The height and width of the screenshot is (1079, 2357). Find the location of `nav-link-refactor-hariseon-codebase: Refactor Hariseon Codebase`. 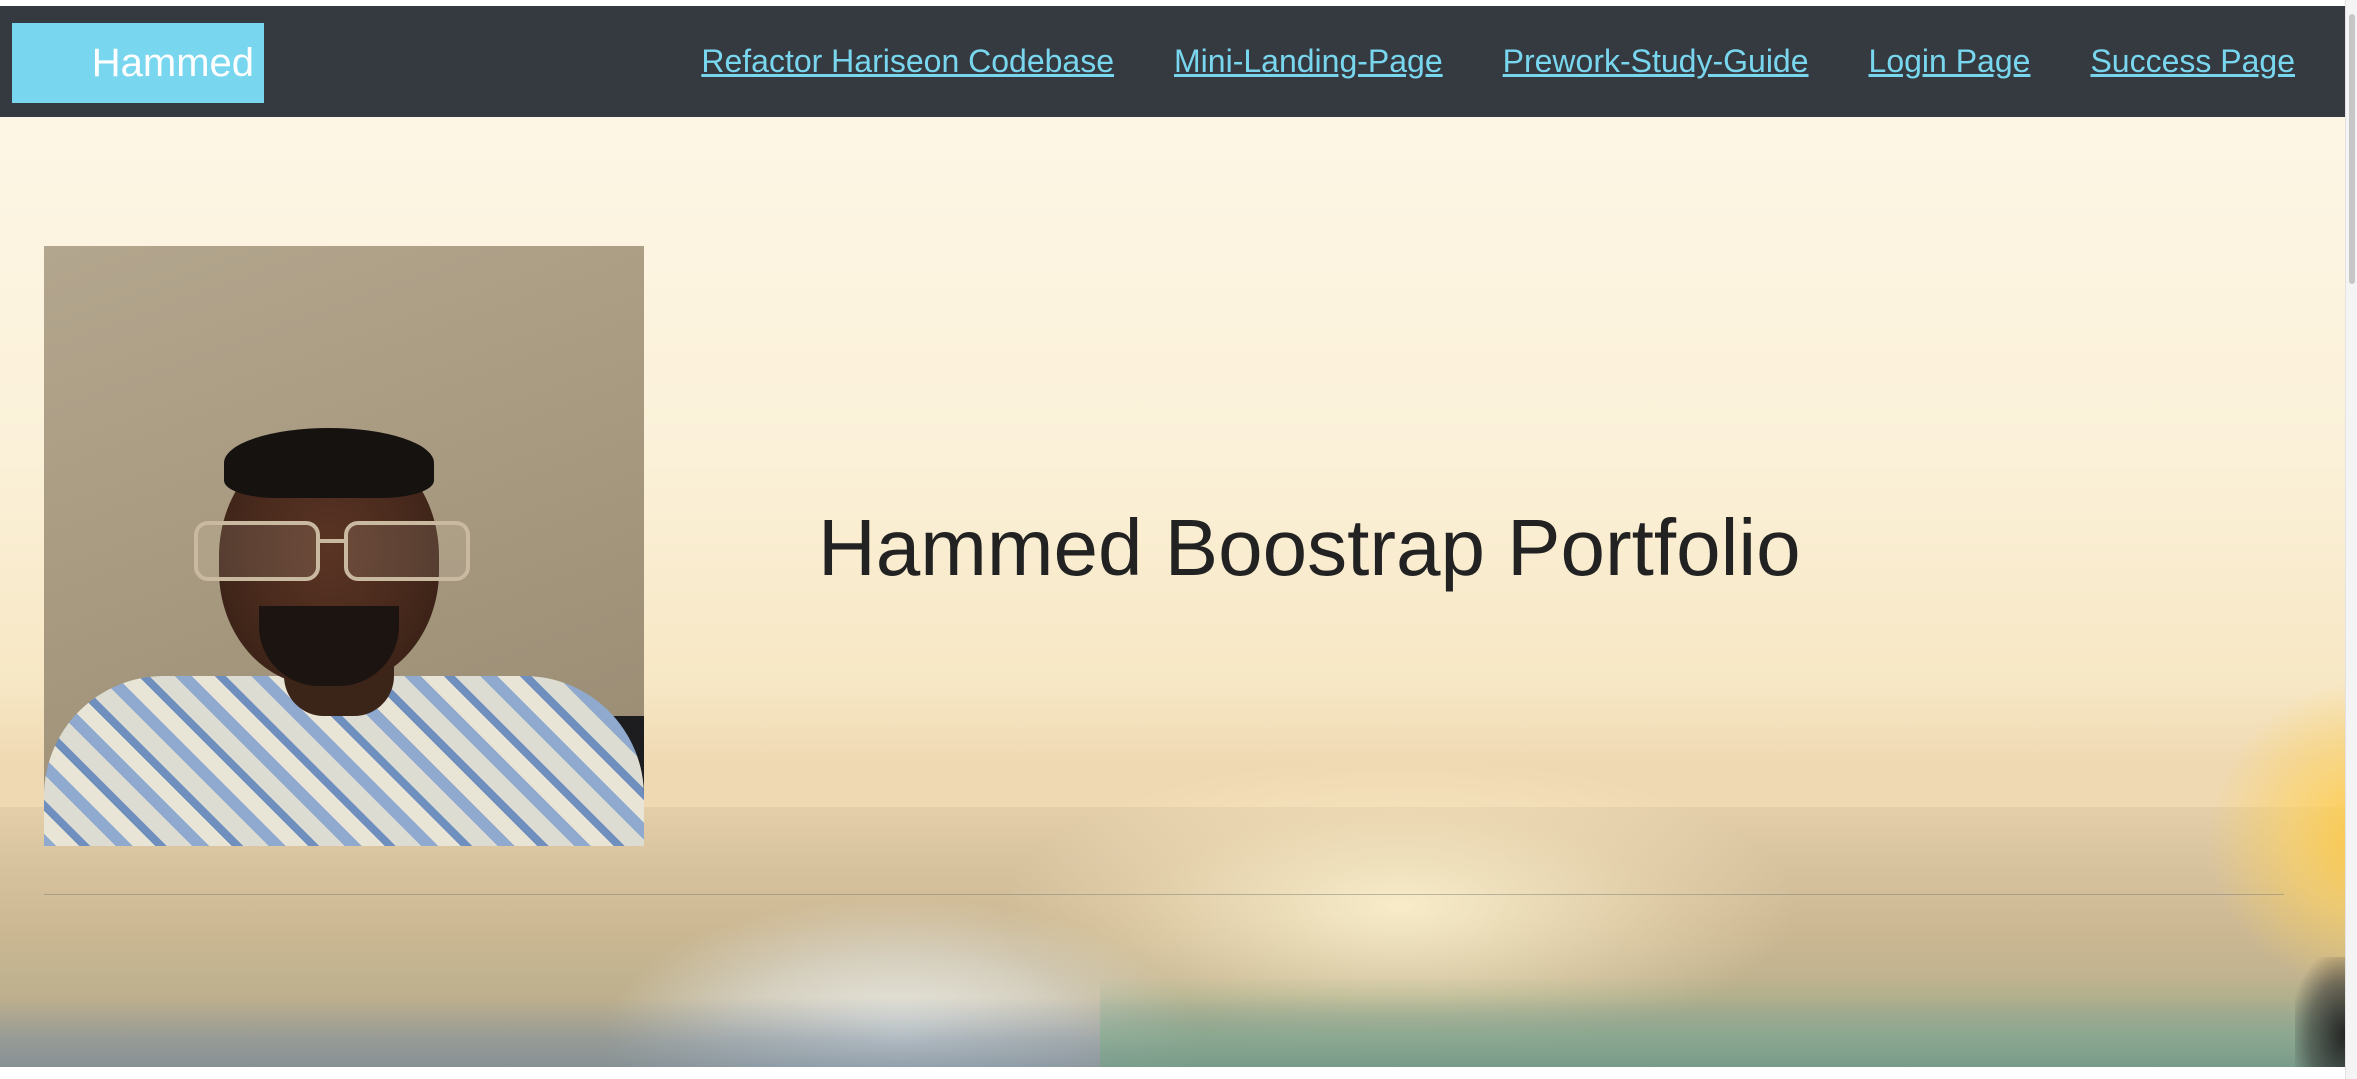

nav-link-refactor-hariseon-codebase: Refactor Hariseon Codebase is located at coordinates (907, 61).